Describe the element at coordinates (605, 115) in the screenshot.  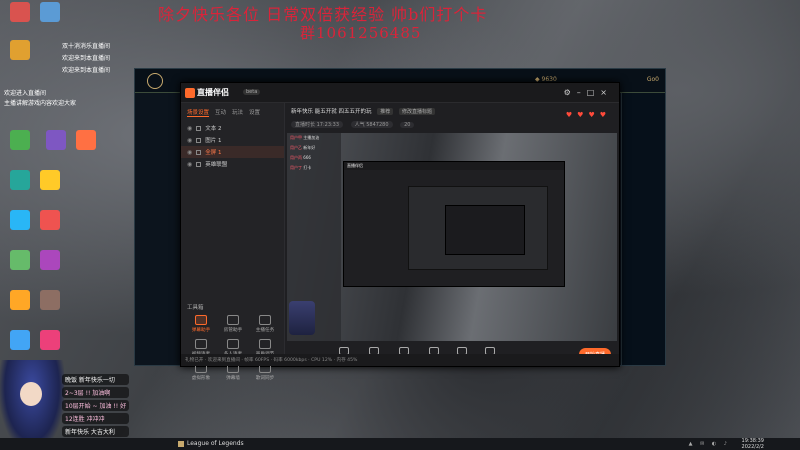
I see `more-icon: ♥` at that location.